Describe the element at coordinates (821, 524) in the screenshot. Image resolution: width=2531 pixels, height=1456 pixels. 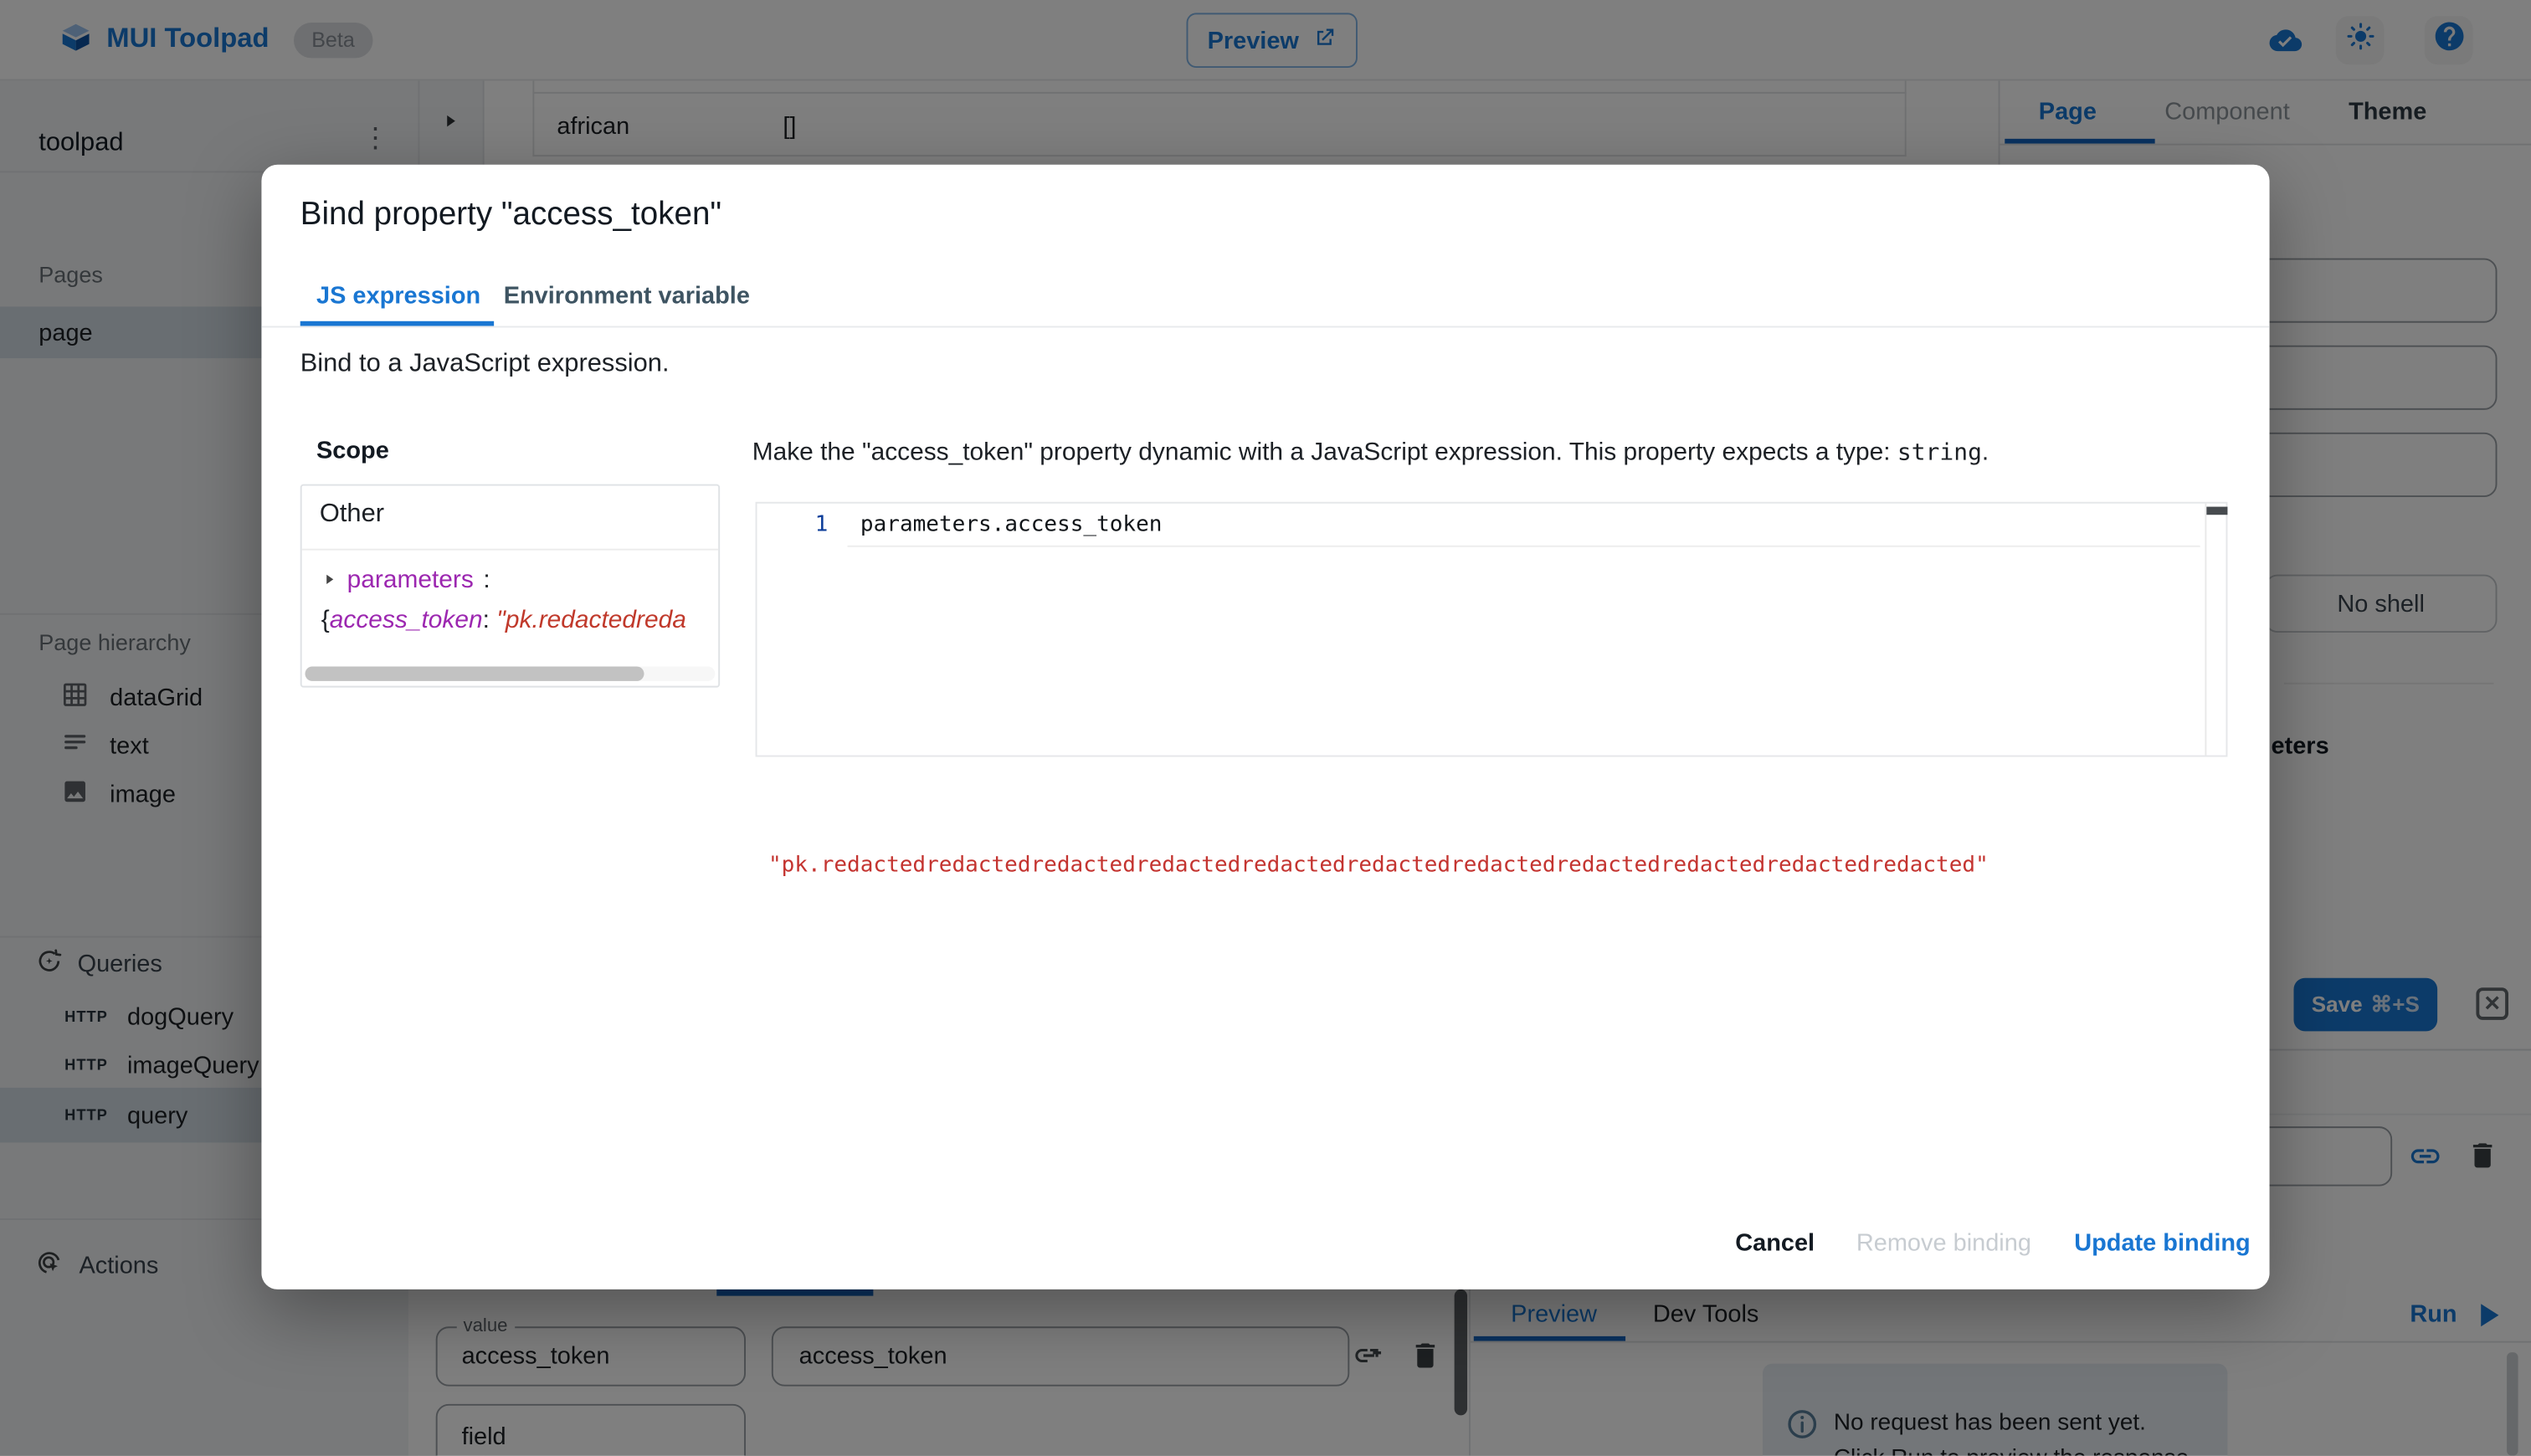
I see `editor-line-number: 1` at that location.